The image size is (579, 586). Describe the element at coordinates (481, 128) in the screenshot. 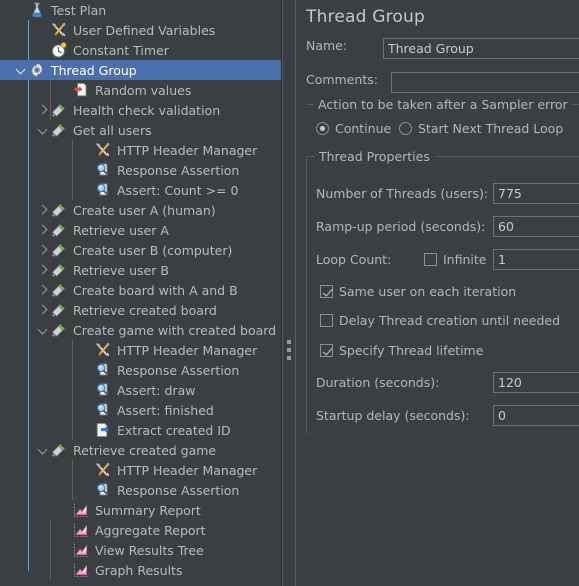

I see `start-next-loop-radio-row: Start Next Thread Loop` at that location.